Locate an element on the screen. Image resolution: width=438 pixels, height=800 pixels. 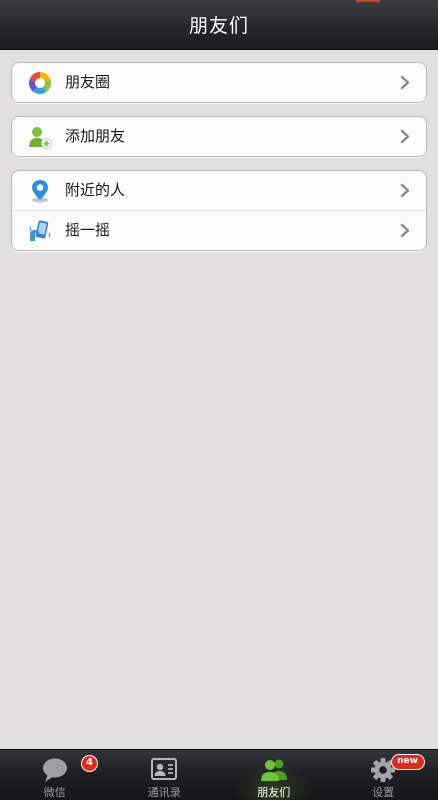
location-pin-icon is located at coordinates (40, 191).